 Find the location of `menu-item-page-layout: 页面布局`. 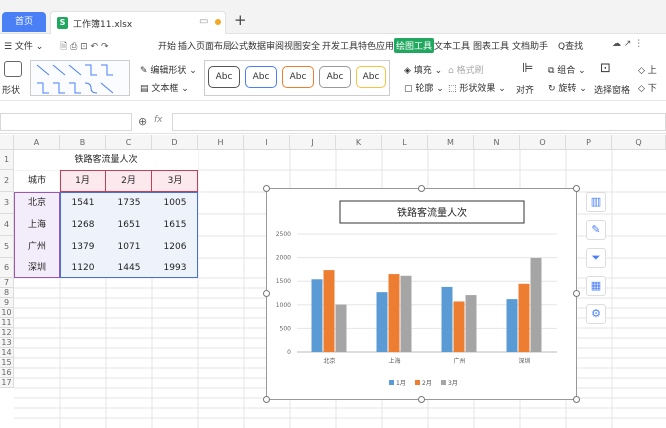

menu-item-page-layout: 页面布局 is located at coordinates (214, 45).